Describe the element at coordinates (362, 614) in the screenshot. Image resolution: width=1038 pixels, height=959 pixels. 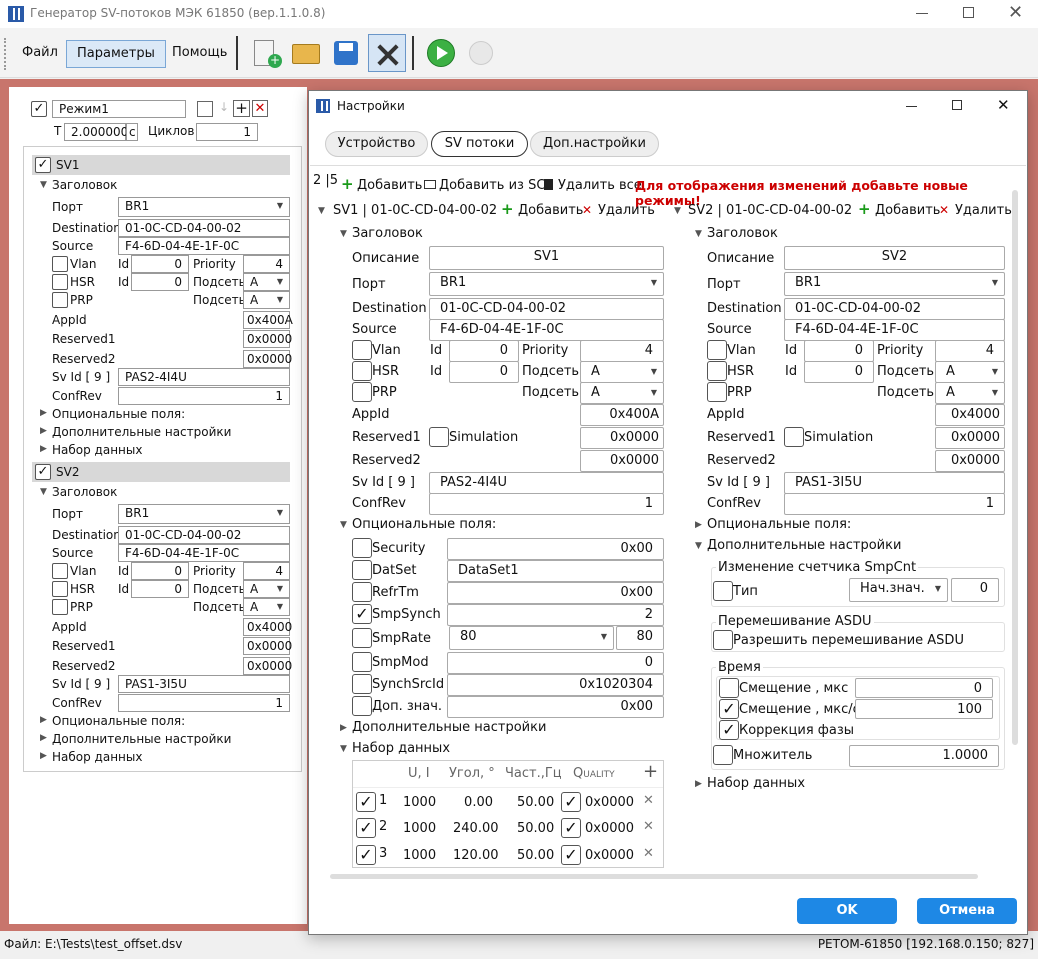
I see `smpsynch-checkbox: ✓` at that location.